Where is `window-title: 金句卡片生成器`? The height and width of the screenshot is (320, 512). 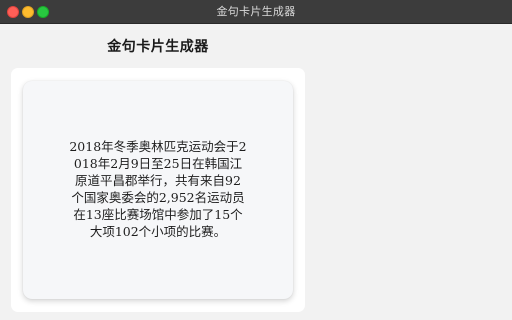 window-title: 金句卡片生成器 is located at coordinates (256, 11).